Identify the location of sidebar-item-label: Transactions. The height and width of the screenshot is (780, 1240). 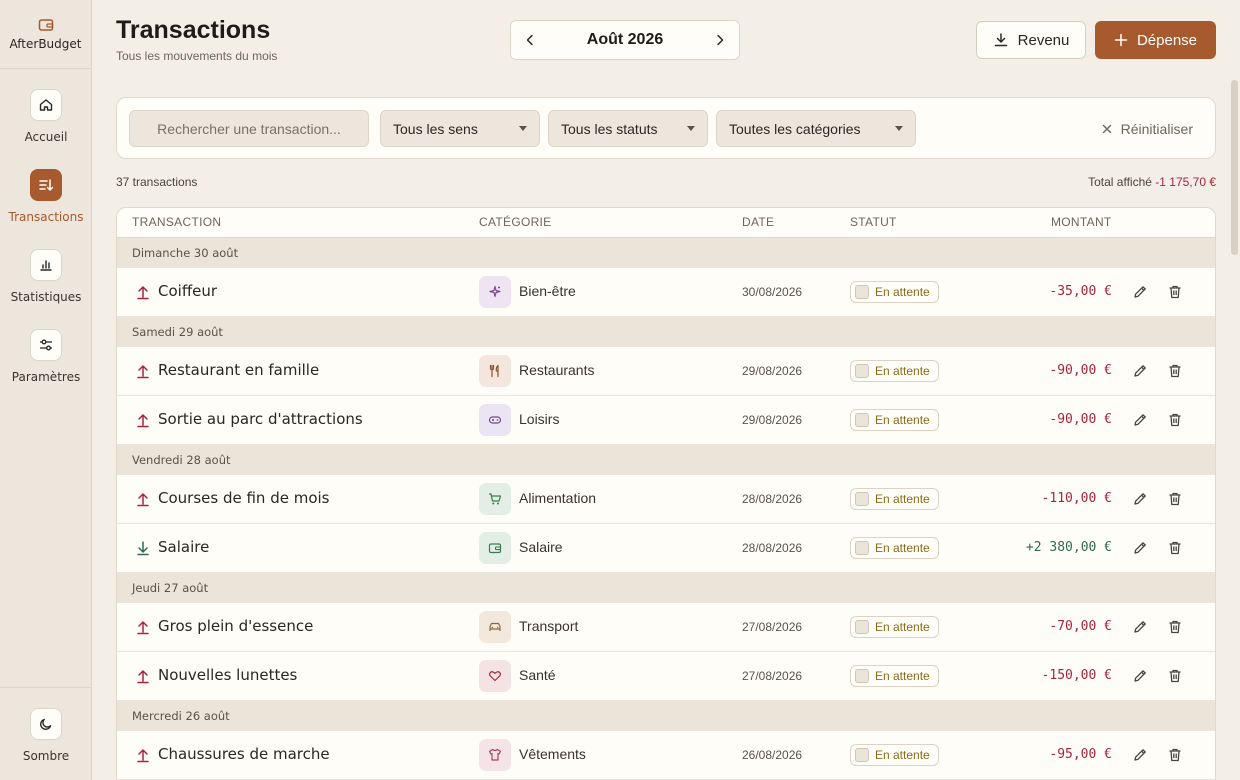
(46, 217).